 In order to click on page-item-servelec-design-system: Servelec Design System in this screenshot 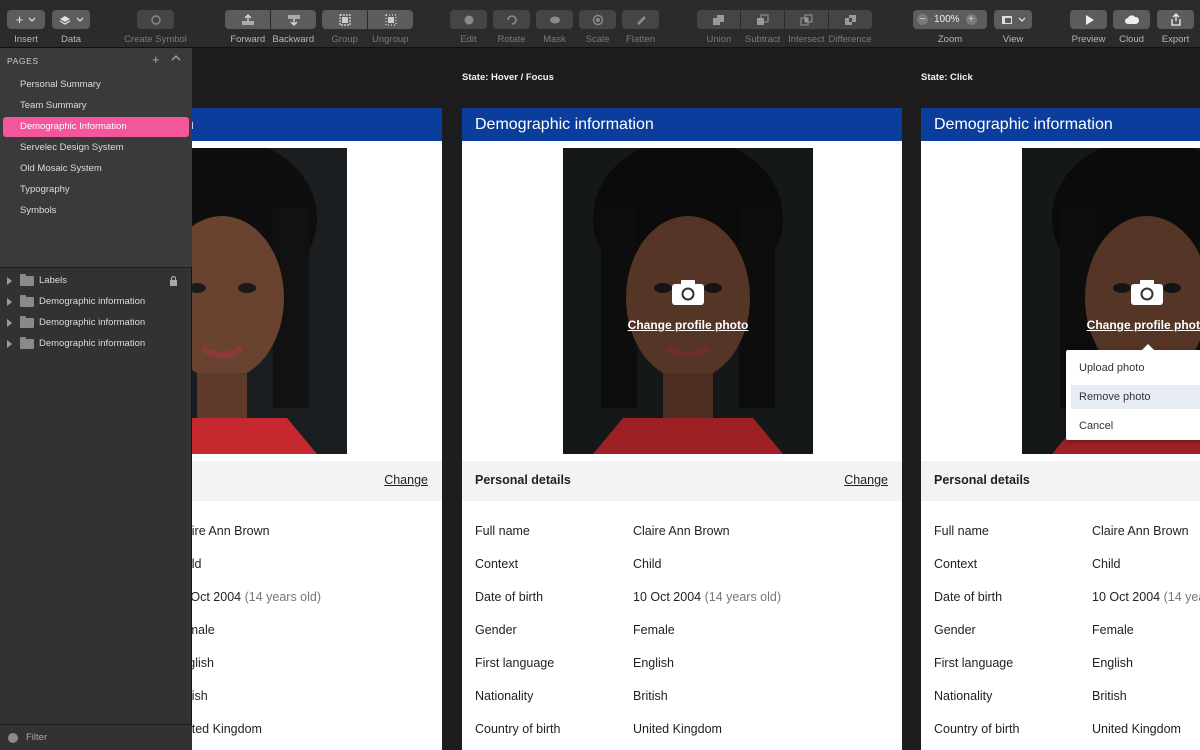, I will do `click(96, 148)`.